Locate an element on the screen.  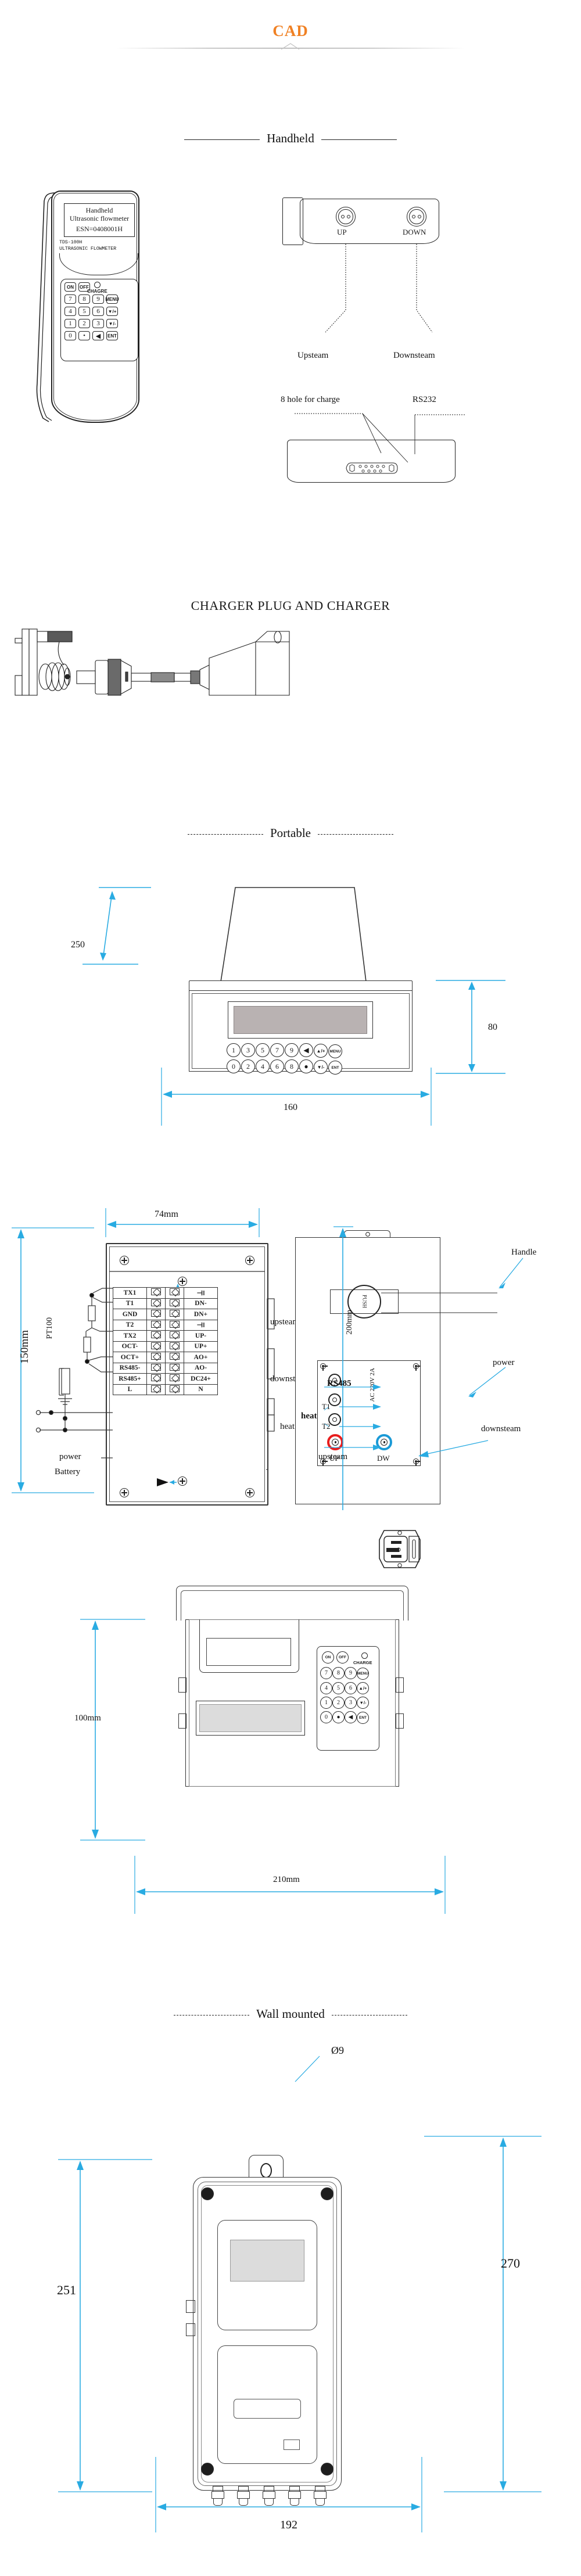
terminal-screw-l3 is located at coordinates (156, 1325).